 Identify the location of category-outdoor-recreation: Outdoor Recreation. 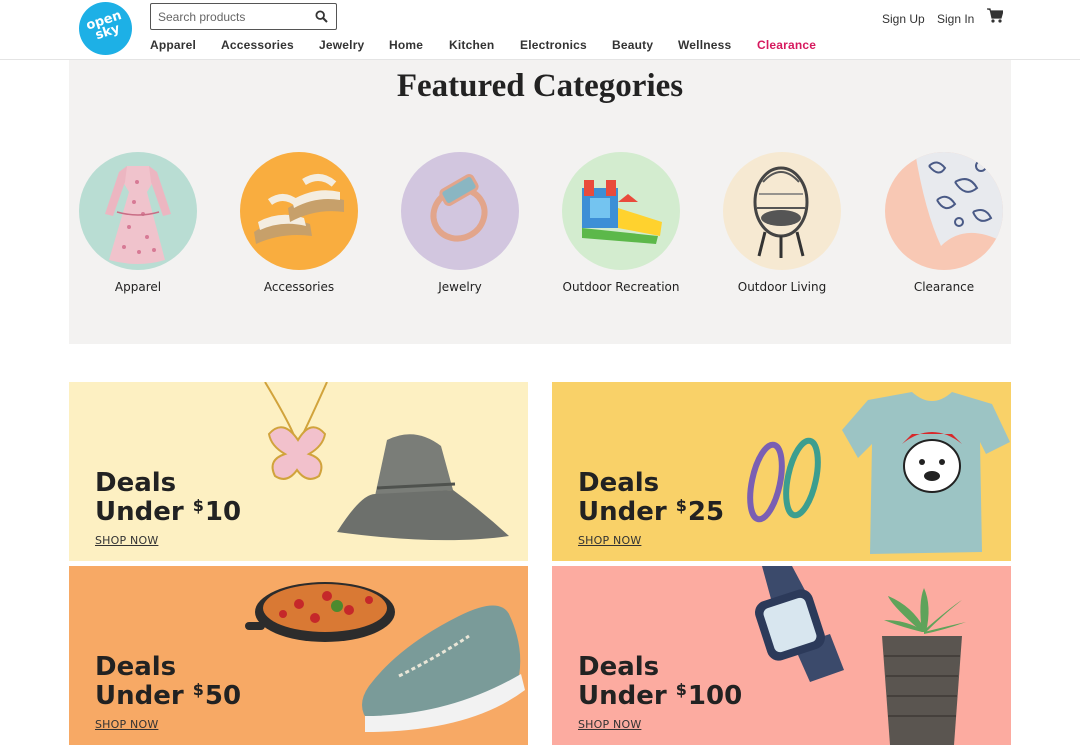
(621, 227).